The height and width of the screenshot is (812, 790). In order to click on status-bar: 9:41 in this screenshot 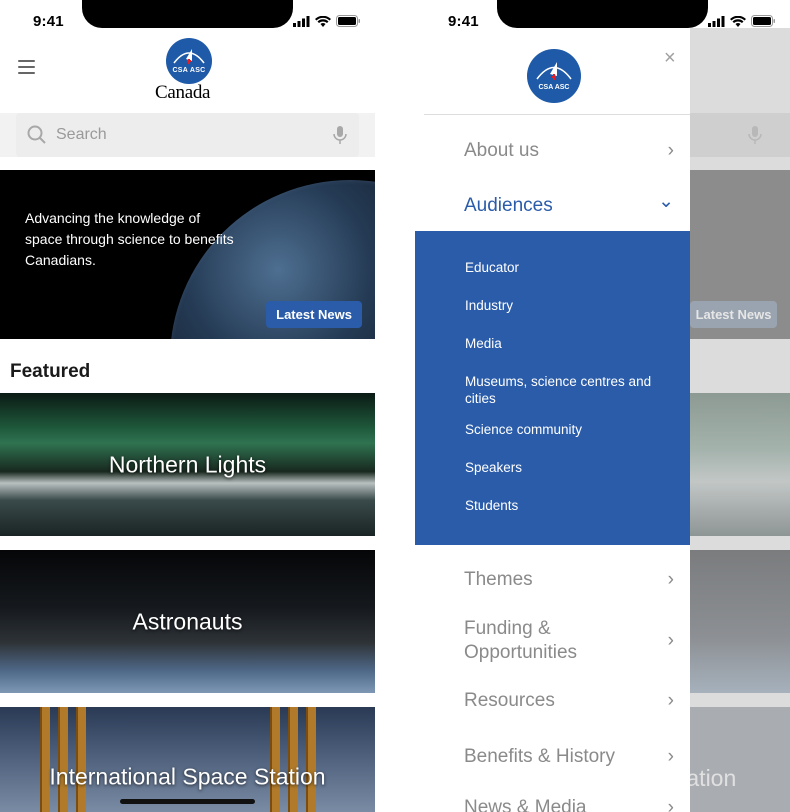, I will do `click(602, 22)`.